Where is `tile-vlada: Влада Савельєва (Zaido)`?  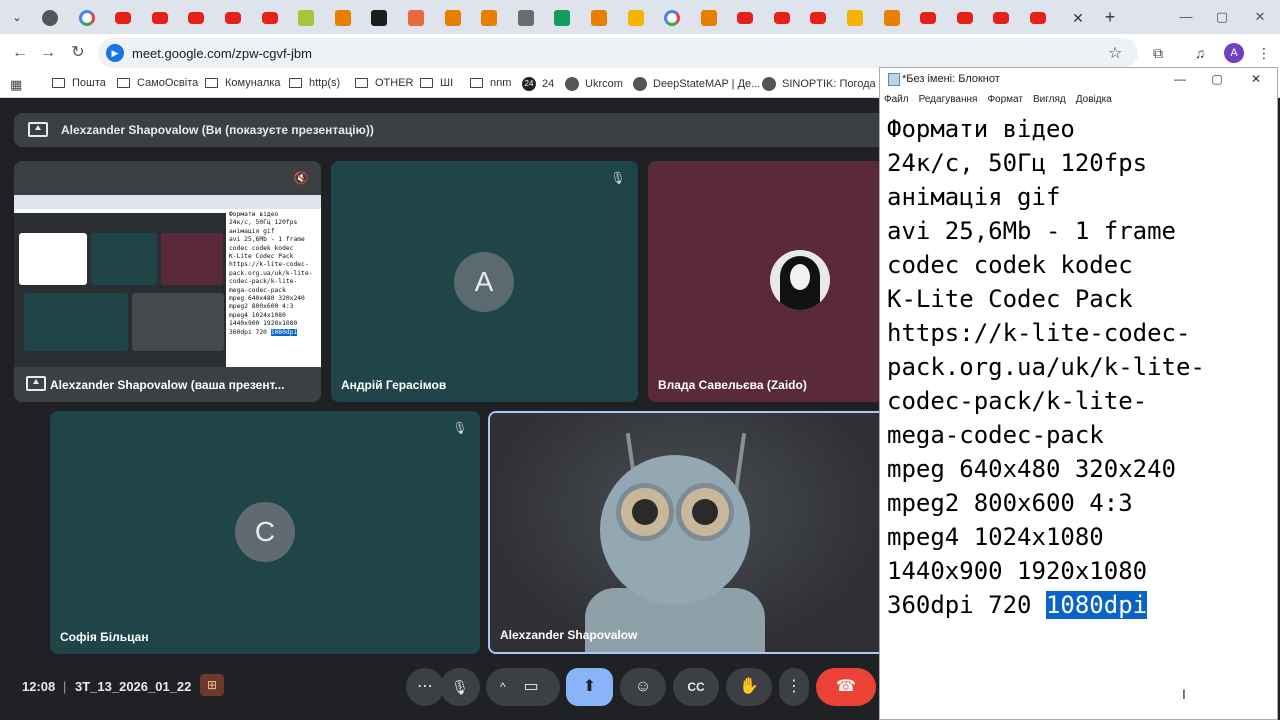
tile-vlada: Влада Савельєва (Zaido) is located at coordinates (764, 281).